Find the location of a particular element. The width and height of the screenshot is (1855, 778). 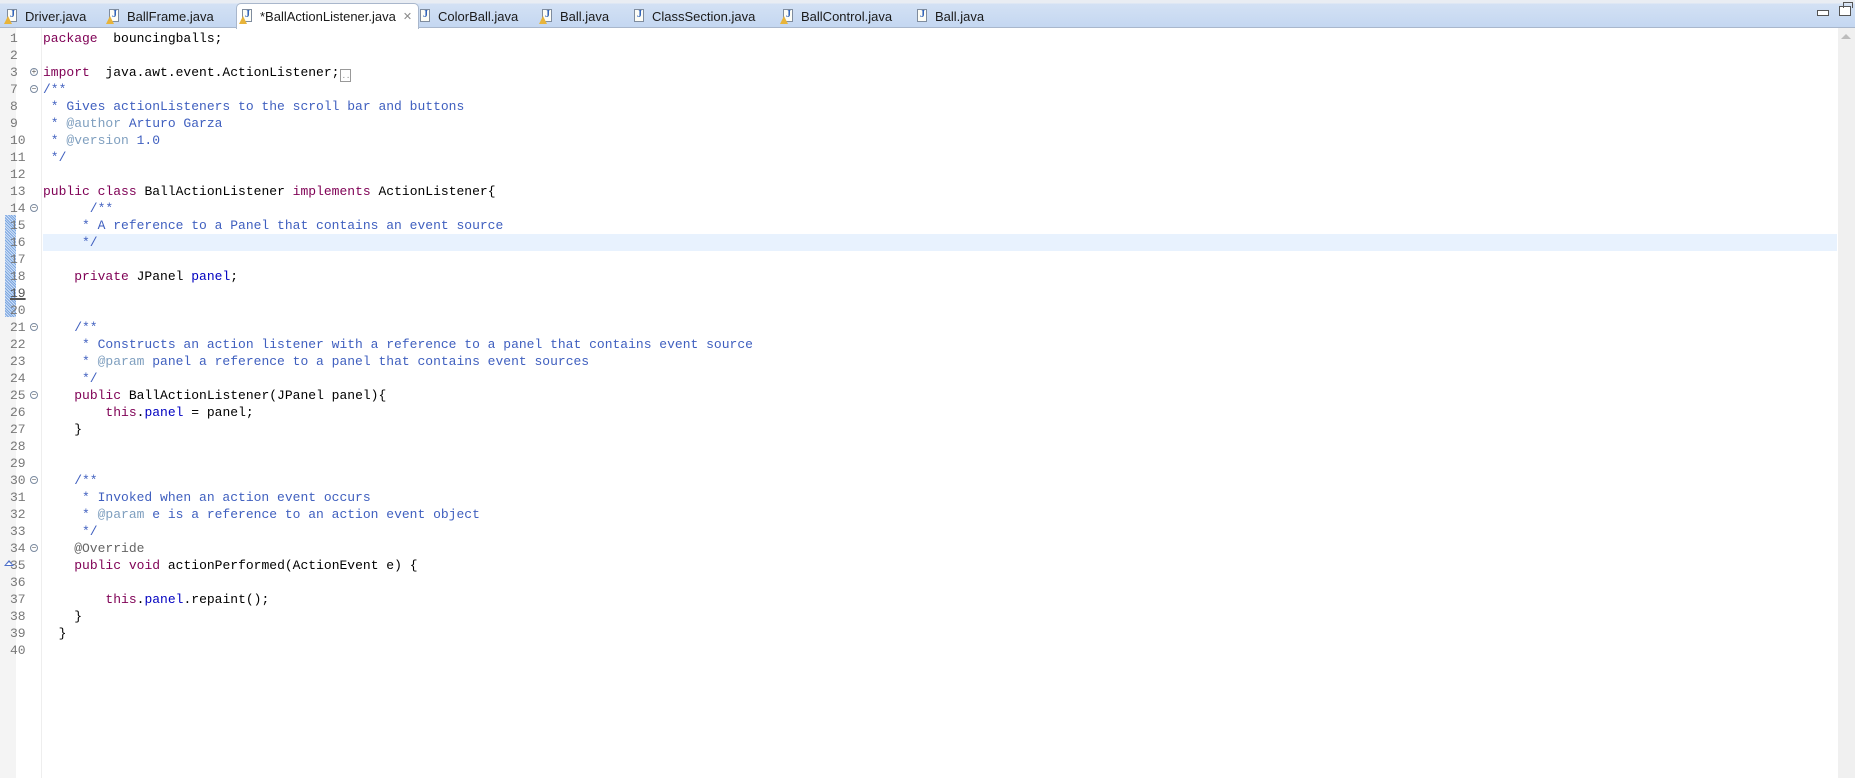

code-token: package is located at coordinates (70, 38).